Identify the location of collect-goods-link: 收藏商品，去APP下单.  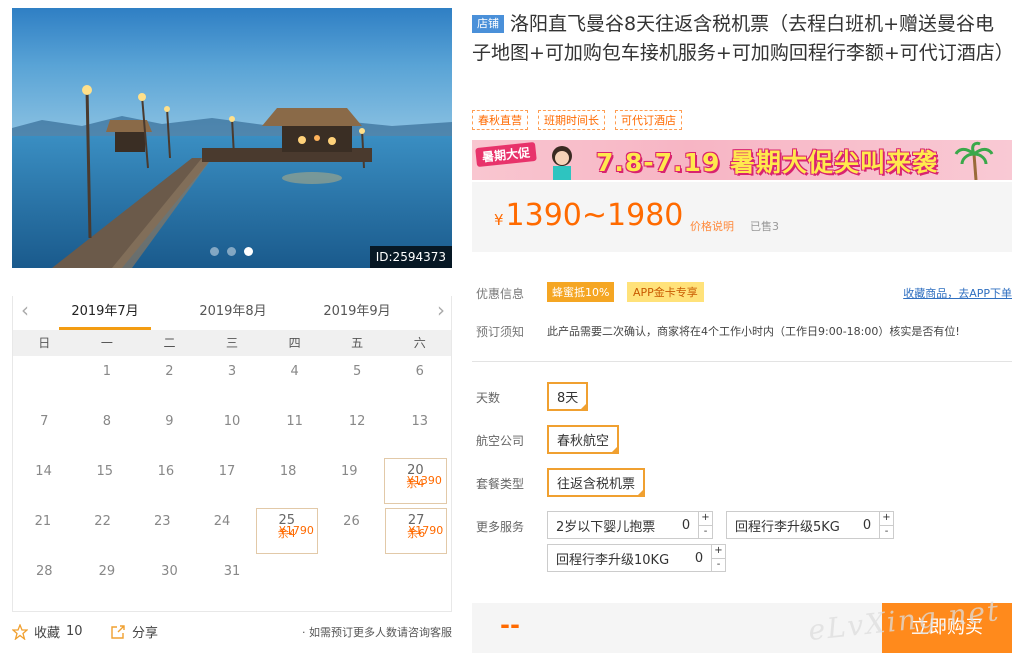
(957, 293).